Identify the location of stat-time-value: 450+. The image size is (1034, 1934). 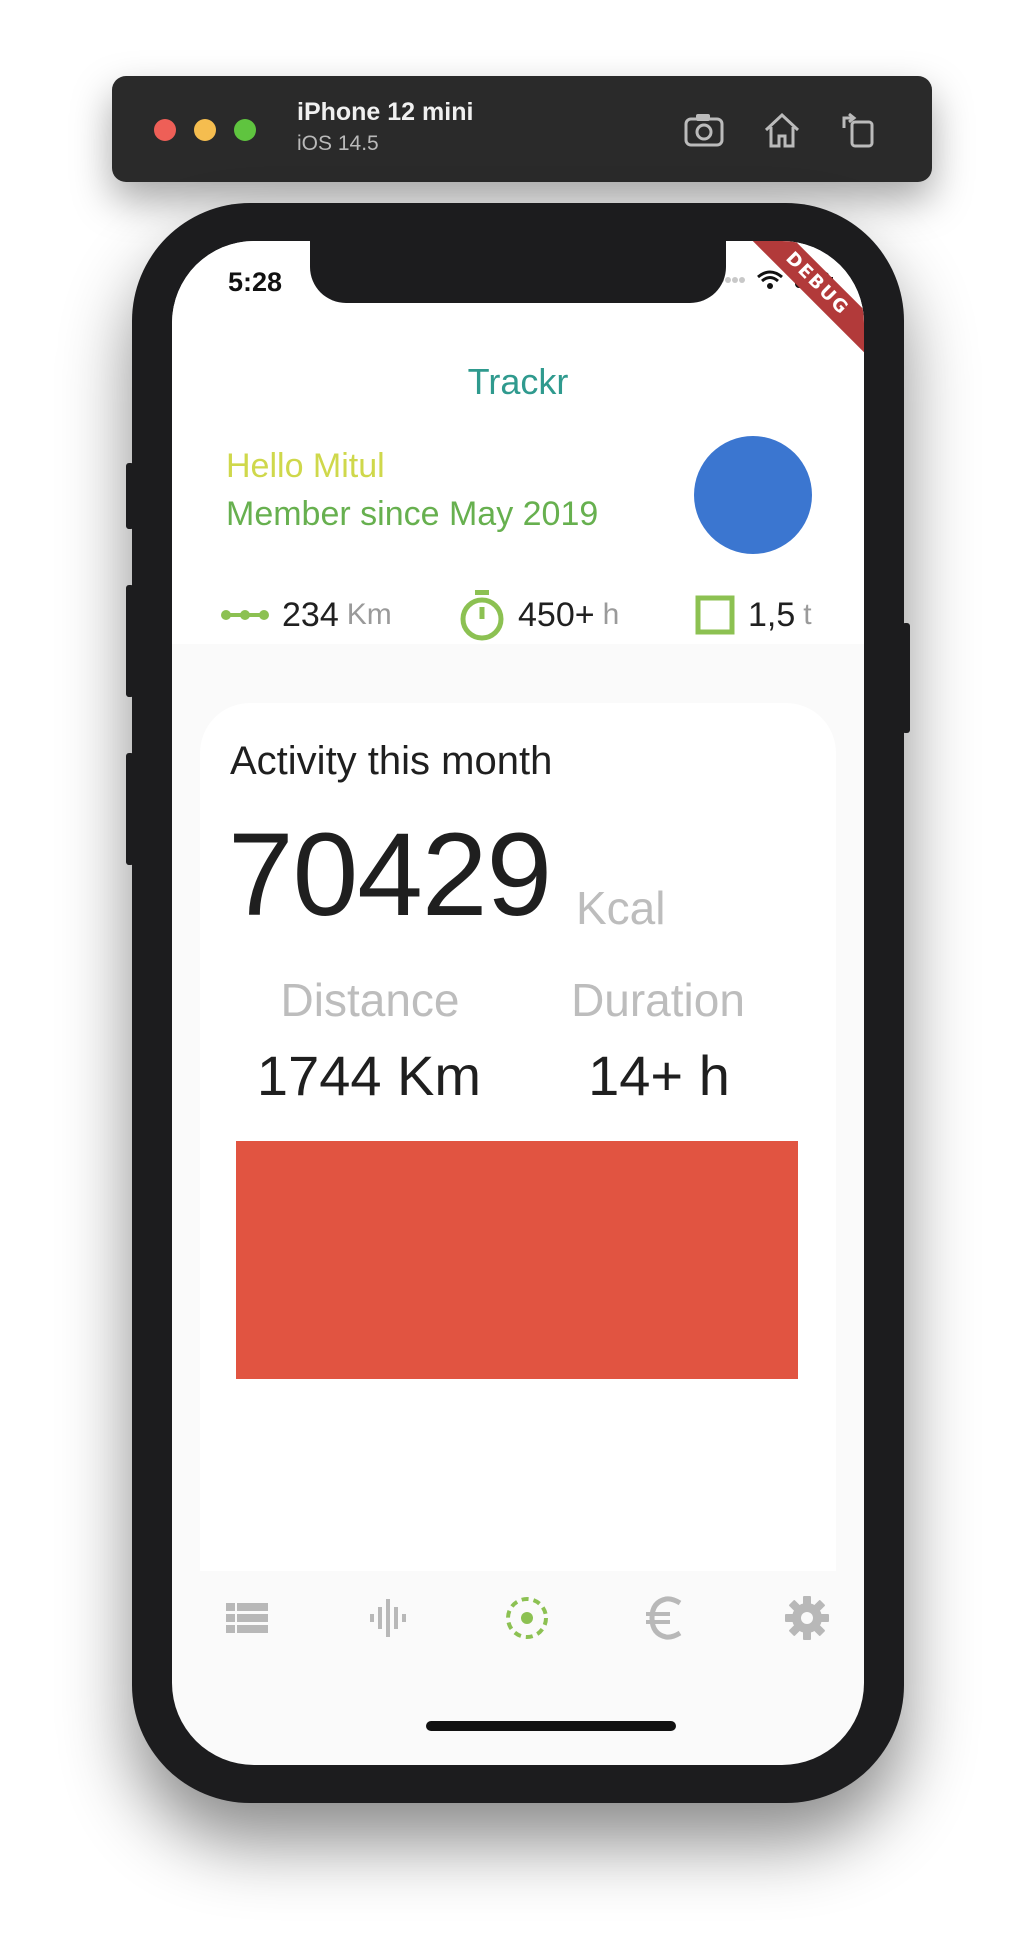
(556, 614).